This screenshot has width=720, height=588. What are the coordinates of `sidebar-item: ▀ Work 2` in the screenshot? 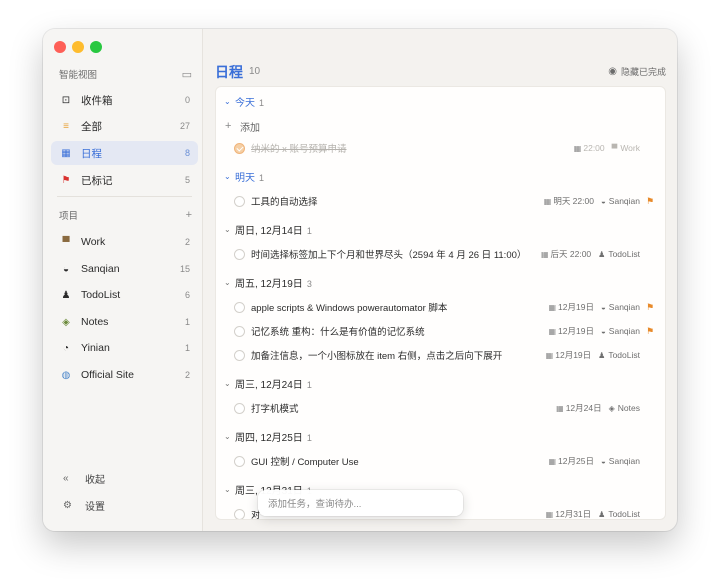 It's located at (124, 242).